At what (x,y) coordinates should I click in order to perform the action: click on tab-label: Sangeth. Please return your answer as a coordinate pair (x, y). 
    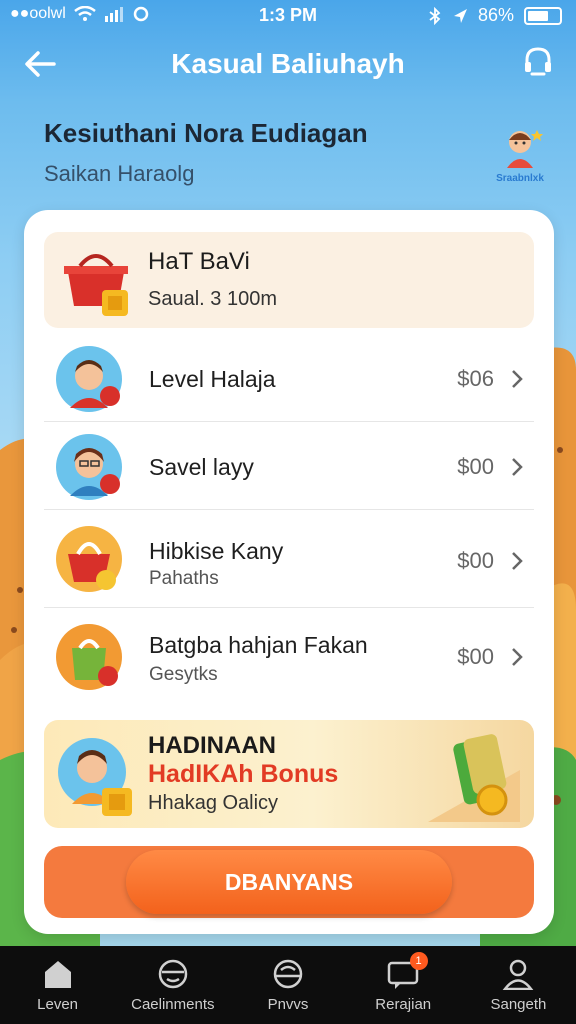
    Looking at the image, I should click on (518, 1004).